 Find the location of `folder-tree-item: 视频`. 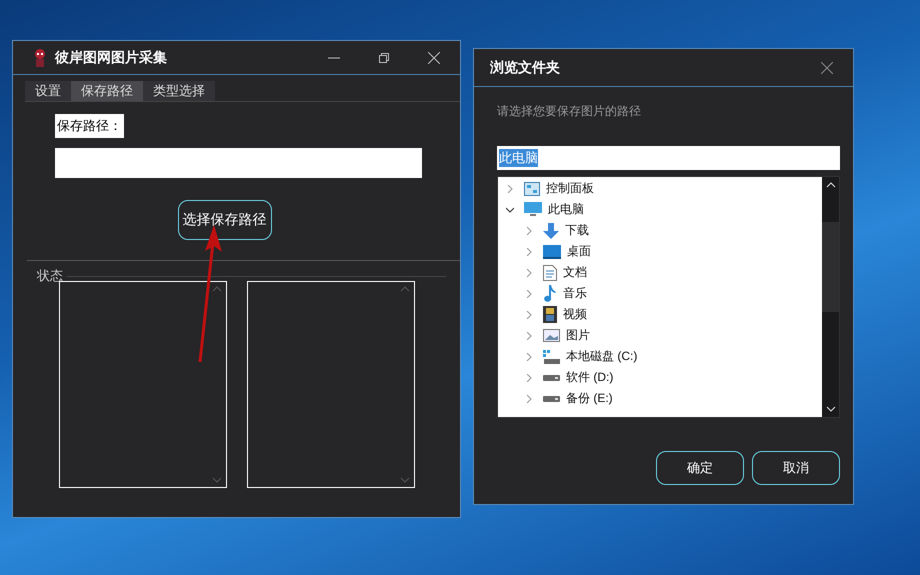

folder-tree-item: 视频 is located at coordinates (660, 314).